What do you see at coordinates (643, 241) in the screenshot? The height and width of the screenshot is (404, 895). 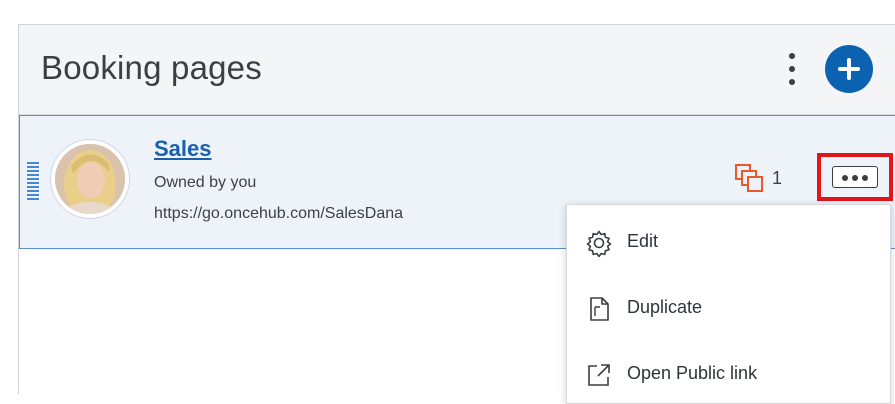 I see `menu-item-label: Edit` at bounding box center [643, 241].